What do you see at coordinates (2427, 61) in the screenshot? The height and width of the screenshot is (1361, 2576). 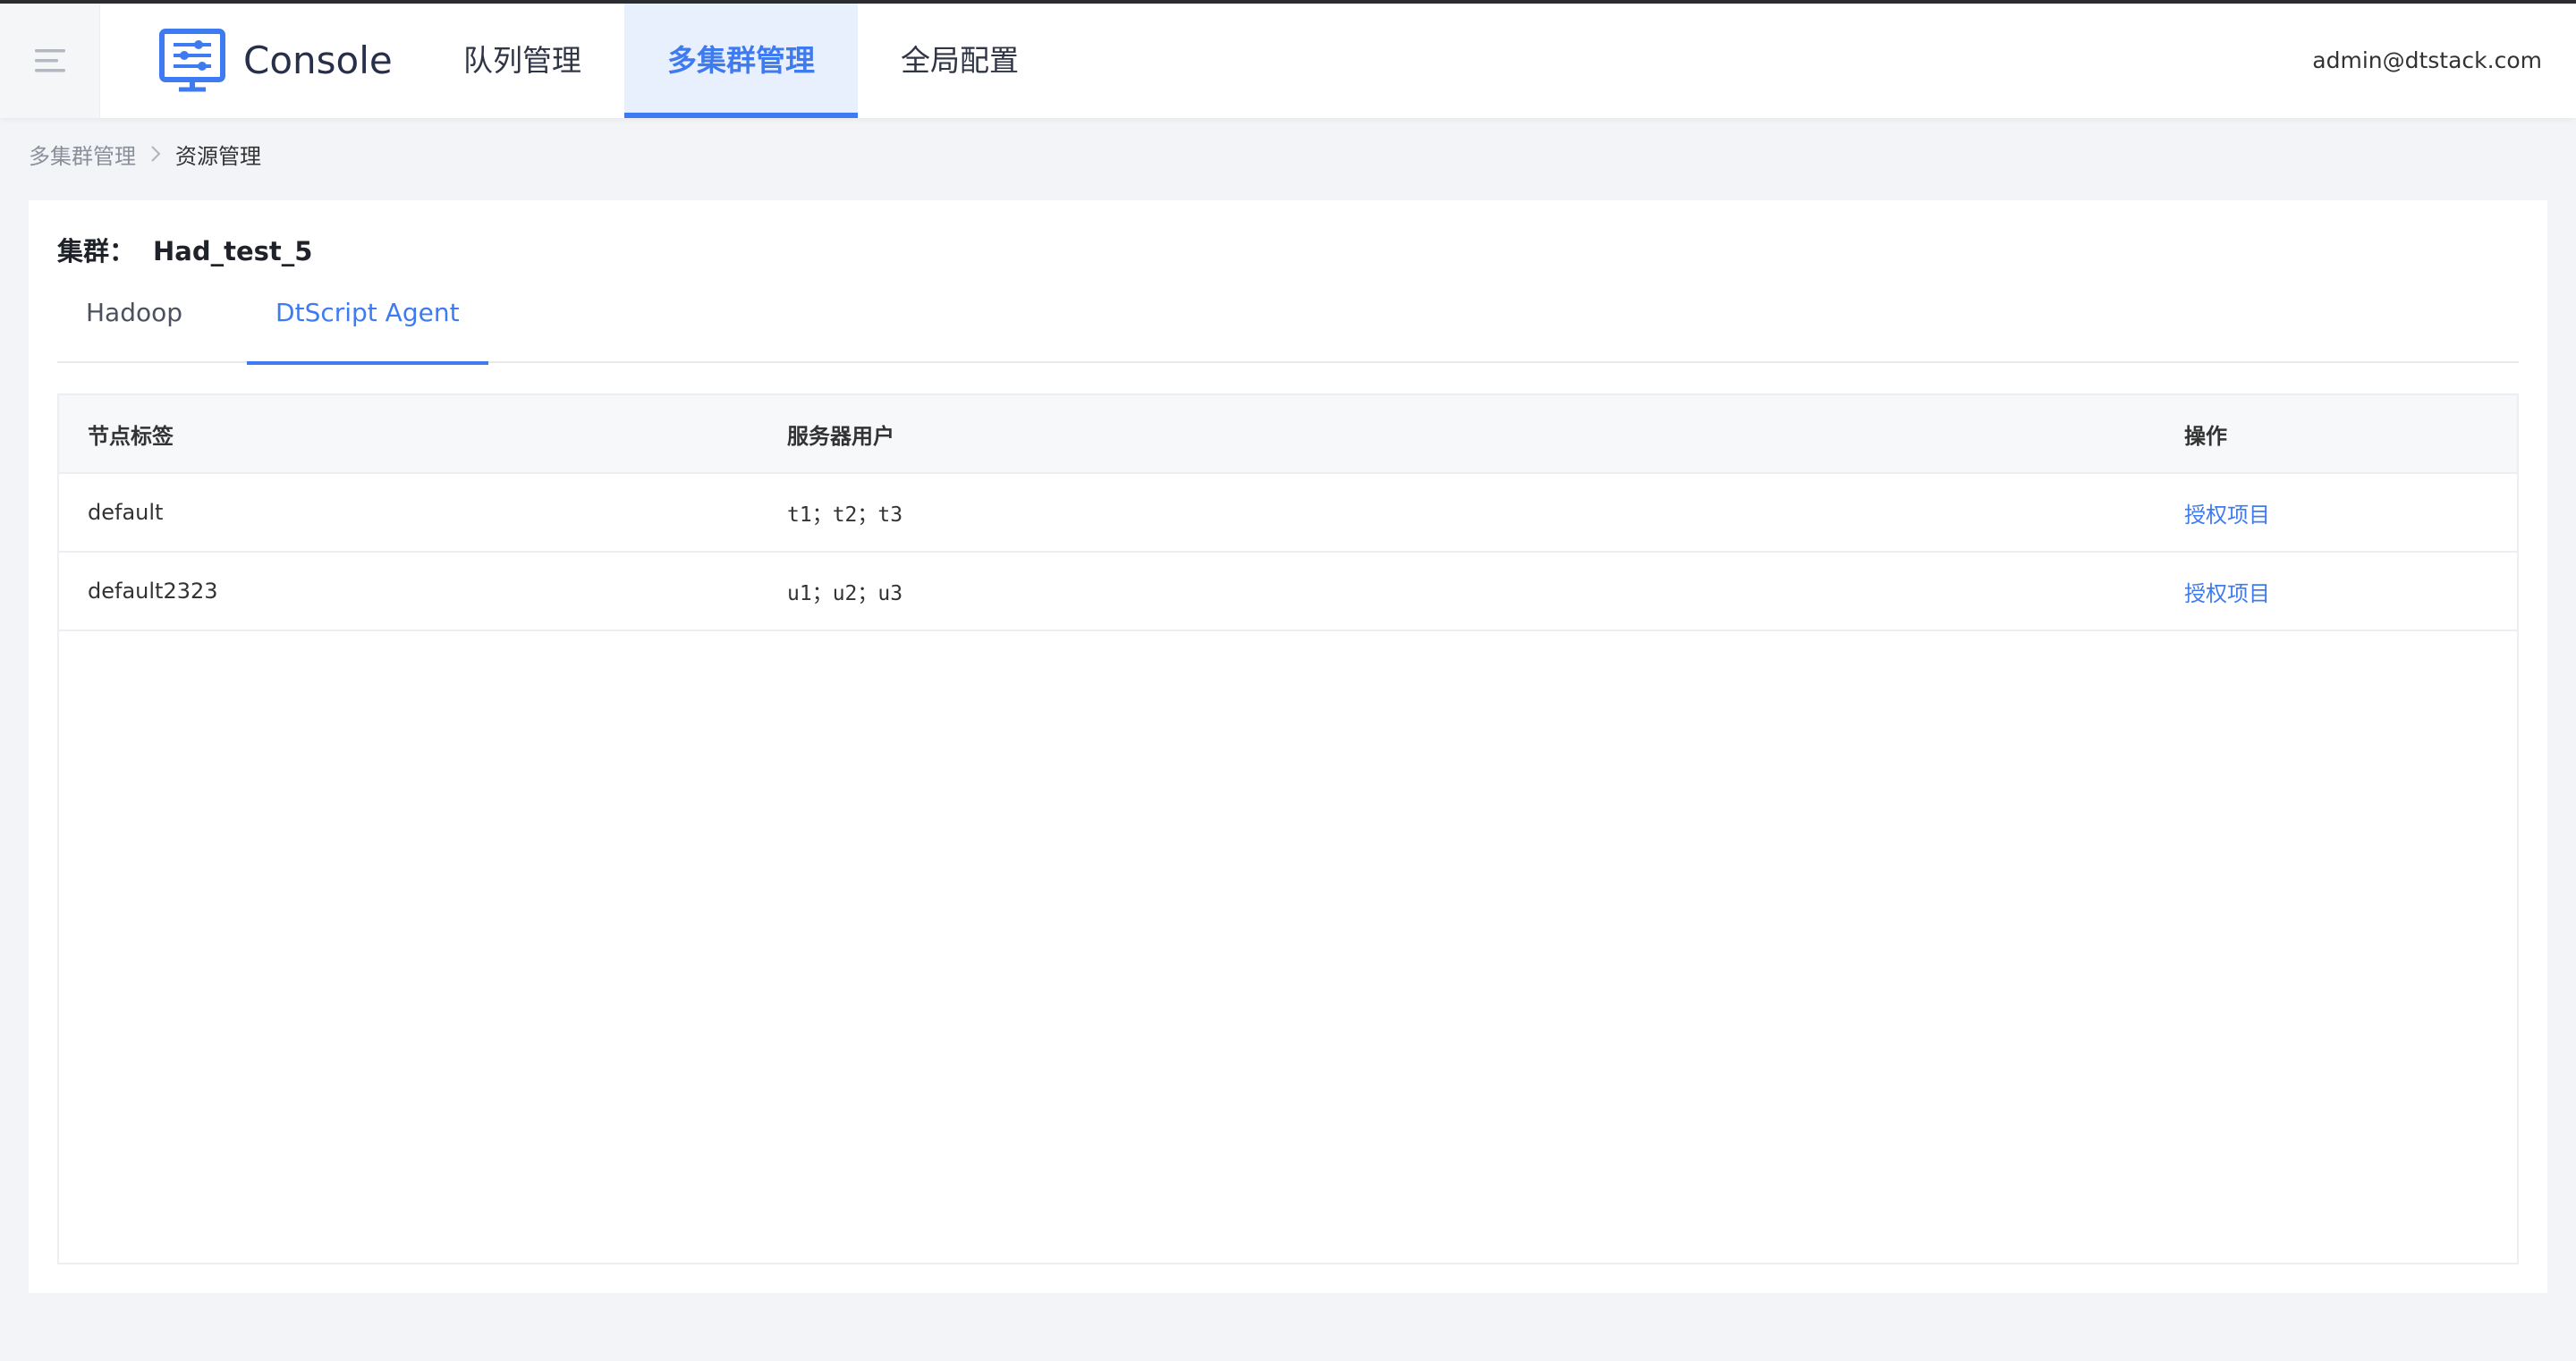 I see `user-account: admin@dtstack.com` at bounding box center [2427, 61].